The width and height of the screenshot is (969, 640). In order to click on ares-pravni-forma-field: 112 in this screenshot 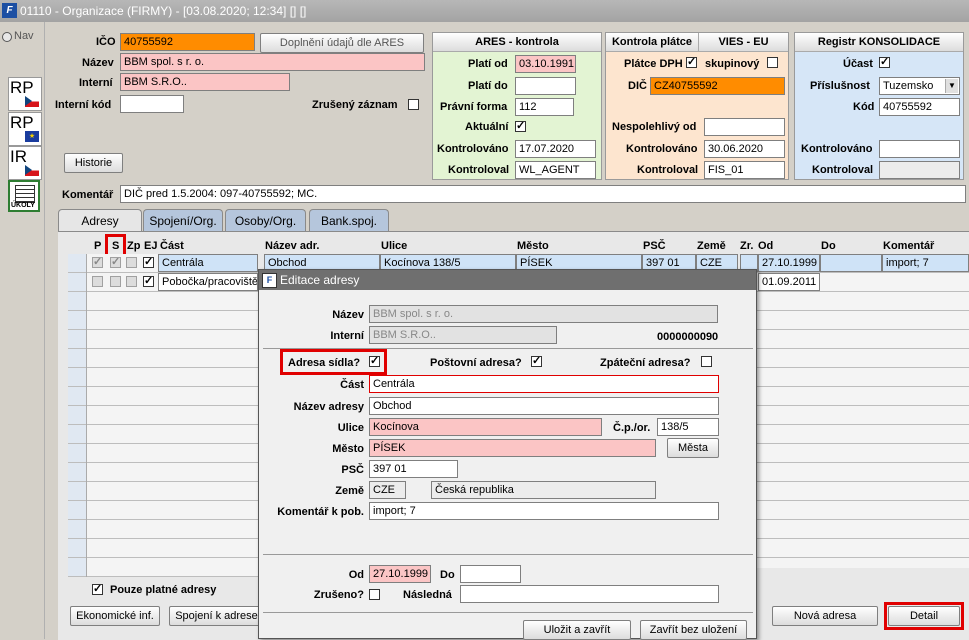, I will do `click(544, 107)`.